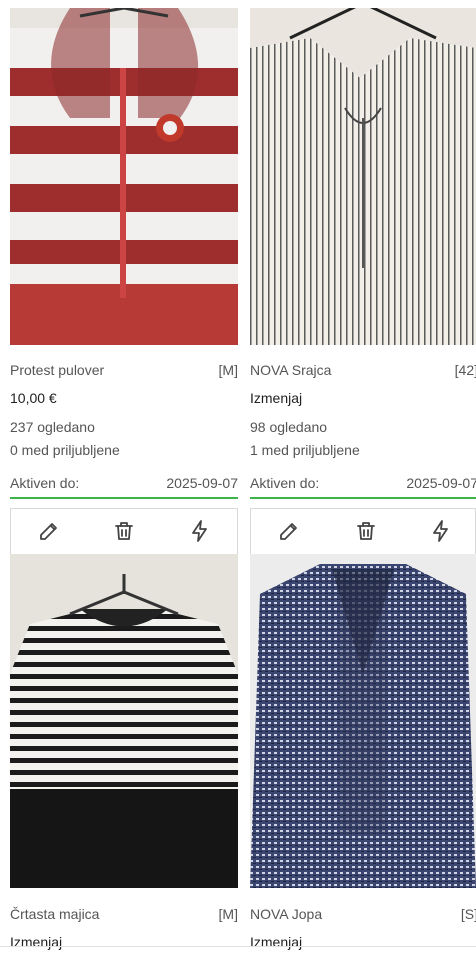  Describe the element at coordinates (468, 914) in the screenshot. I see `listing-size: [S]` at that location.